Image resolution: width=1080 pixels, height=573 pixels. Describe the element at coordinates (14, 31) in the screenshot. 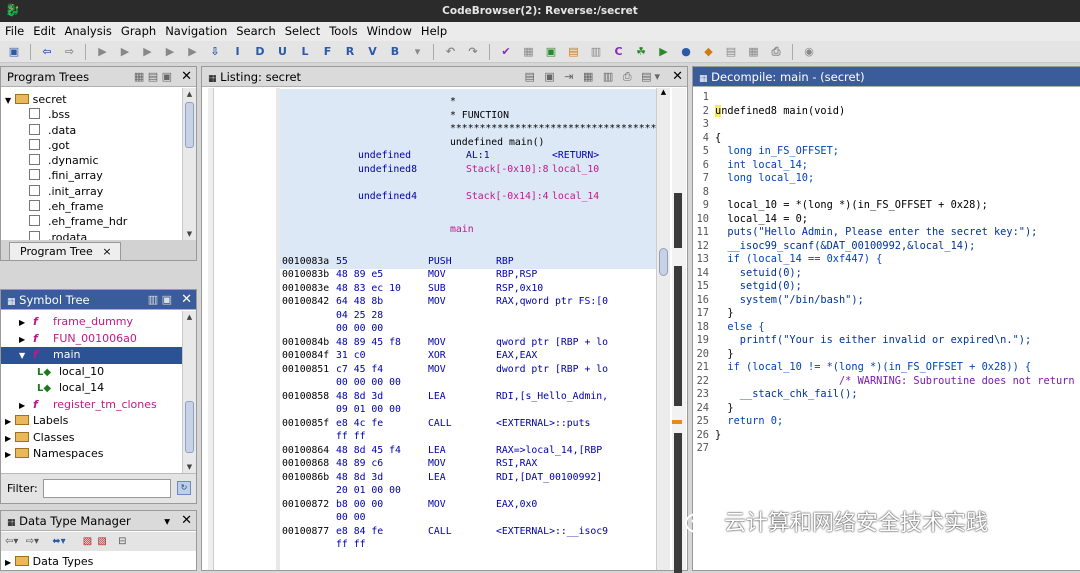

I see `menu-file: File` at that location.